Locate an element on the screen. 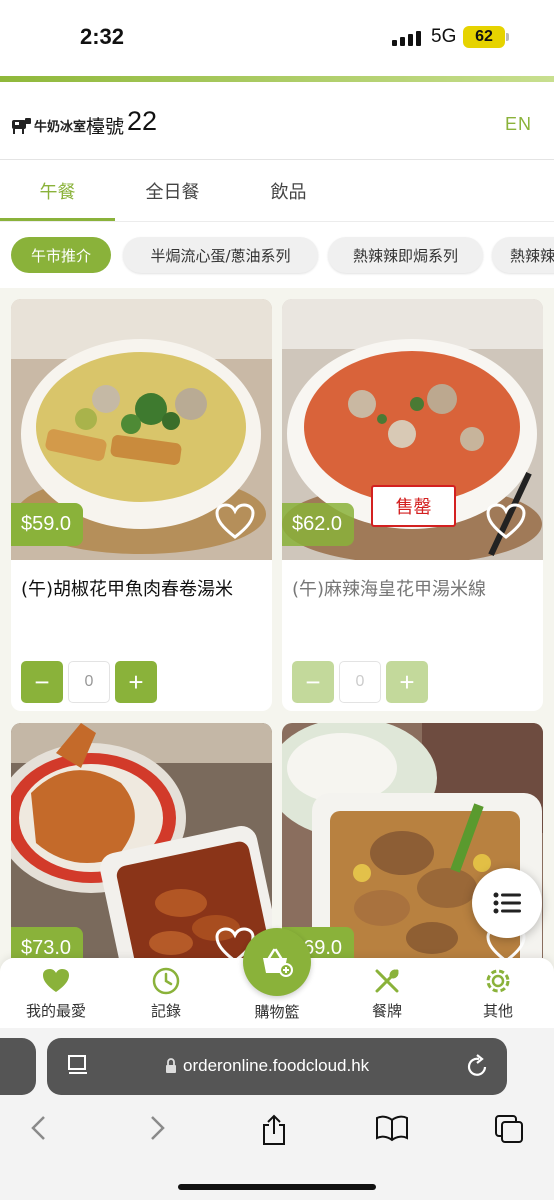  product-image: $73.0 is located at coordinates (141, 840).